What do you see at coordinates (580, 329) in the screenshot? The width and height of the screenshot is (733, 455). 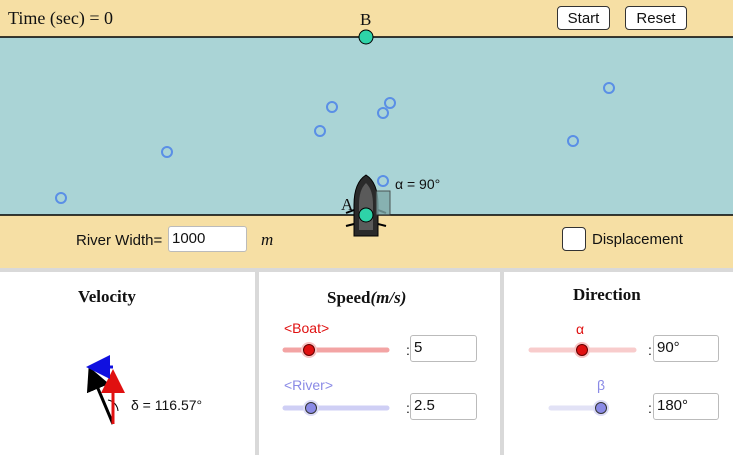 I see `alpha-label: α` at bounding box center [580, 329].